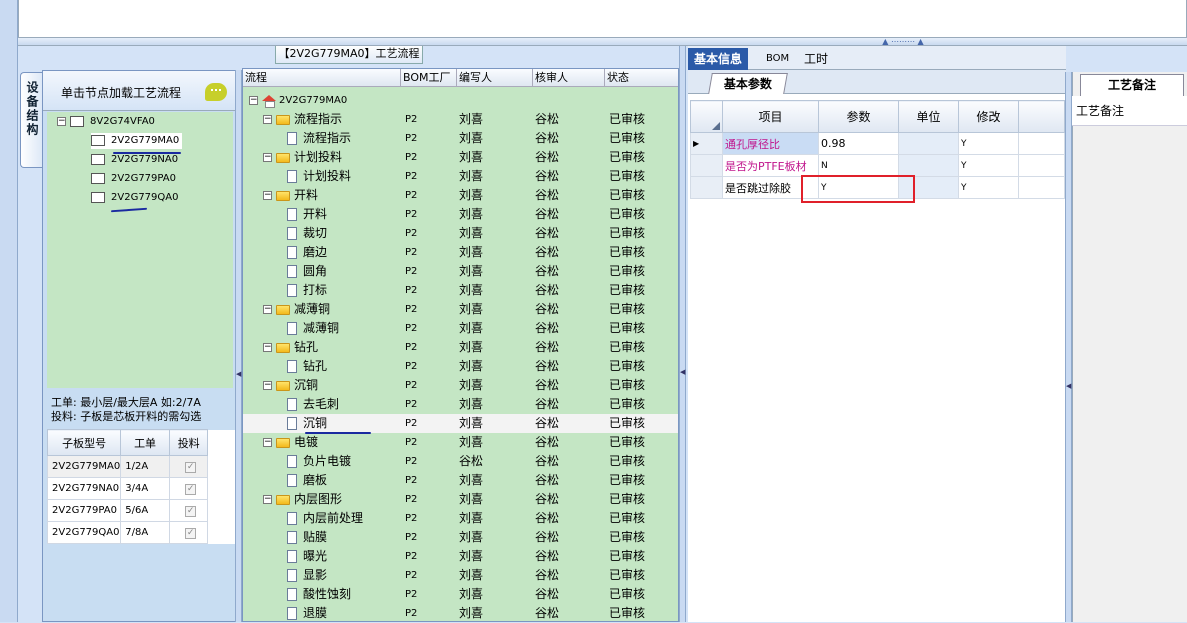 The image size is (1187, 623). Describe the element at coordinates (770, 116) in the screenshot. I see `col-header-item: 项目` at that location.